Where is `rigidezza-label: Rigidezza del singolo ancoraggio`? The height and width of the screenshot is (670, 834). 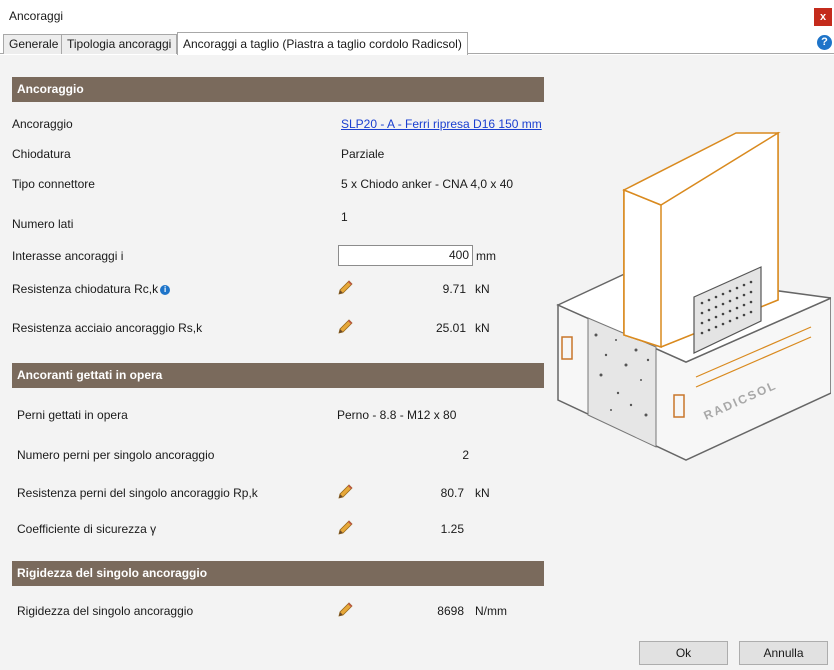
rigidezza-label: Rigidezza del singolo ancoraggio is located at coordinates (105, 611).